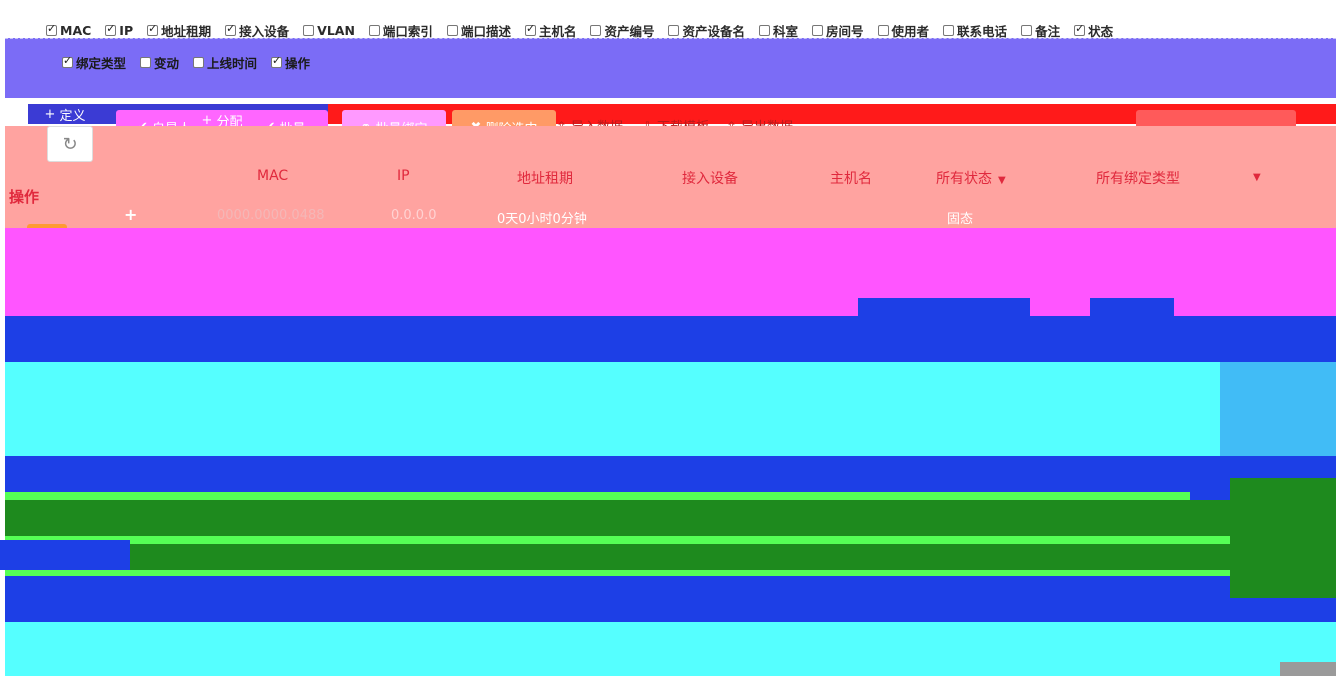 This screenshot has width=1336, height=676. I want to click on bind-type-filter-label: 所有绑定类型, so click(1138, 179).